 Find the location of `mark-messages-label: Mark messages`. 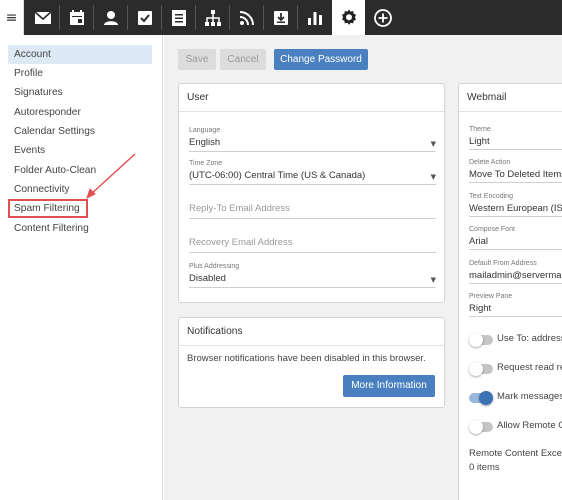

mark-messages-label: Mark messages is located at coordinates (529, 396).